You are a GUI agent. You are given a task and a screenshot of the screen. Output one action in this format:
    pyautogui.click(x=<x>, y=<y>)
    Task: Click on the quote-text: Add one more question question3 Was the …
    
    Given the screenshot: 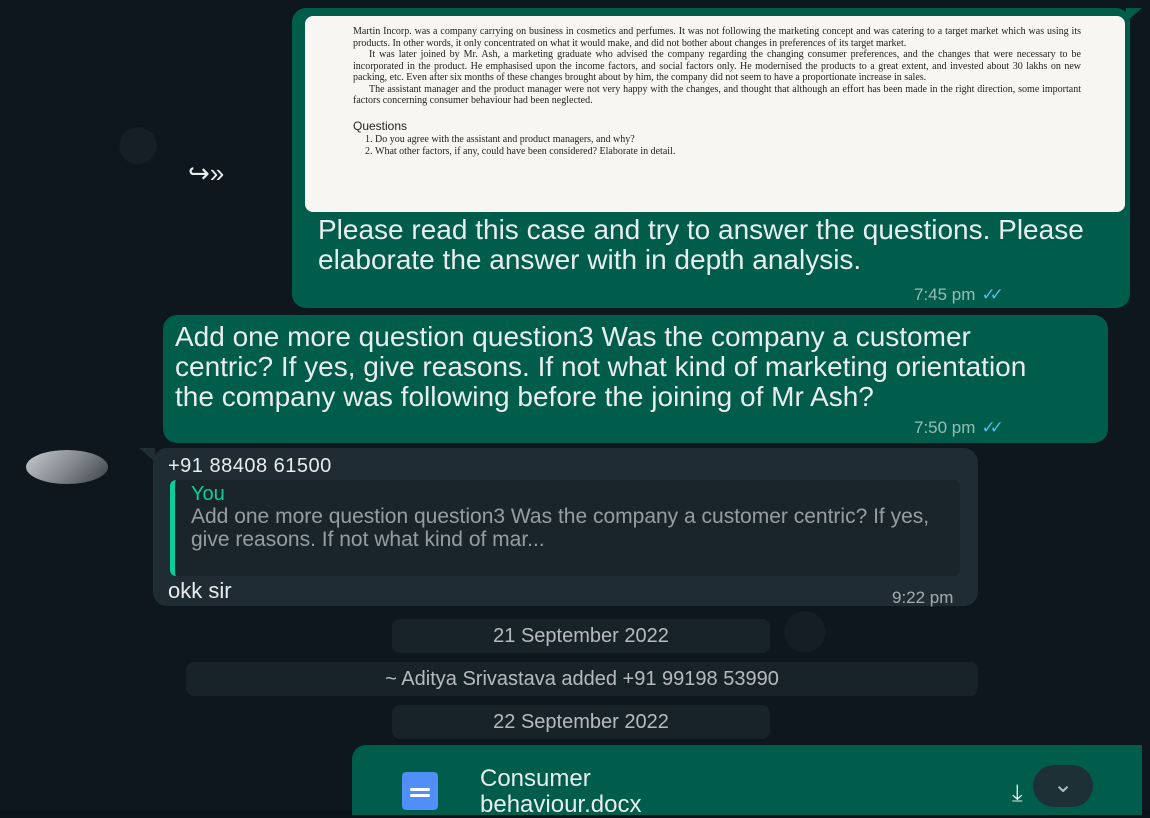 What is the action you would take?
    pyautogui.click(x=560, y=528)
    